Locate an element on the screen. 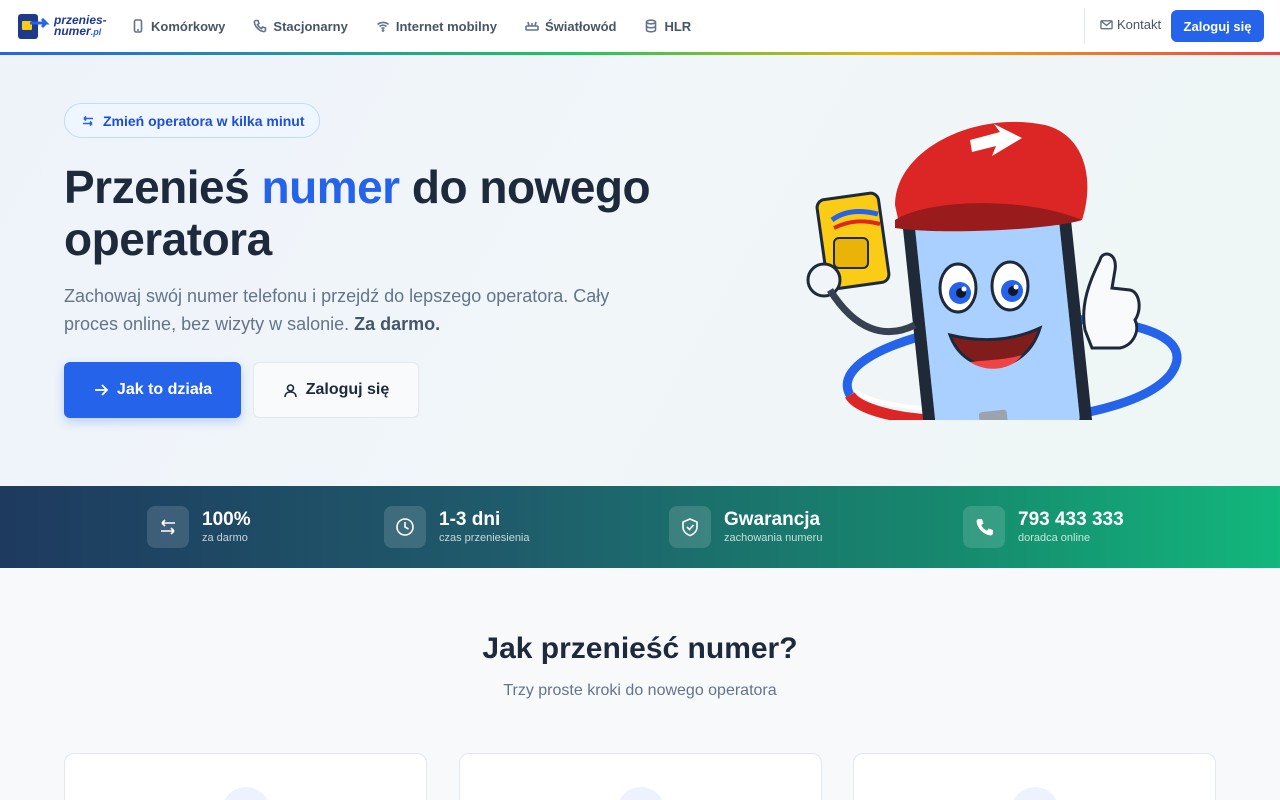 The height and width of the screenshot is (800, 1280). steps-section-subtitle: Trzy proste kroki do nowego operatora is located at coordinates (640, 690).